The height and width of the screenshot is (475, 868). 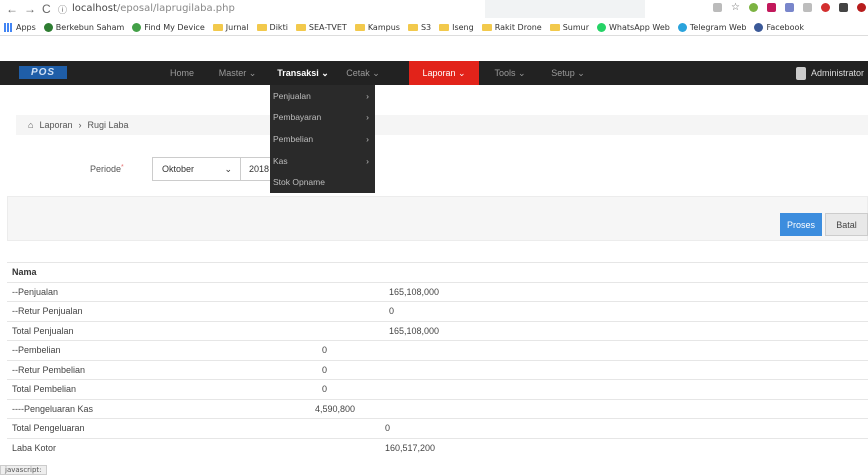 I want to click on row-label: --Penjualan, so click(x=35, y=291).